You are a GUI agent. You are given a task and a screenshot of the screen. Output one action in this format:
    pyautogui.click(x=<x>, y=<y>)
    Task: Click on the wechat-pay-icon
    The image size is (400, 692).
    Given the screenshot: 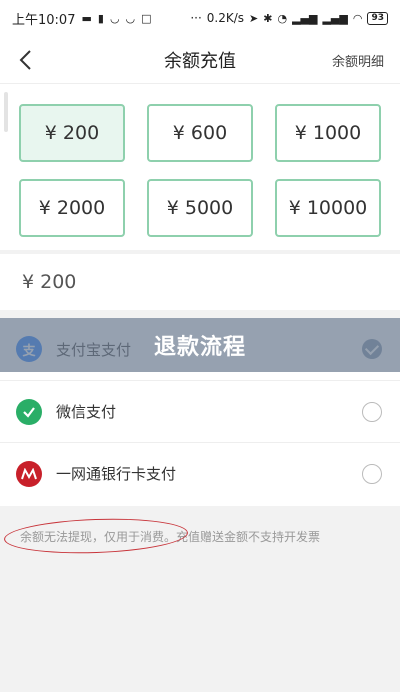 What is the action you would take?
    pyautogui.click(x=29, y=411)
    